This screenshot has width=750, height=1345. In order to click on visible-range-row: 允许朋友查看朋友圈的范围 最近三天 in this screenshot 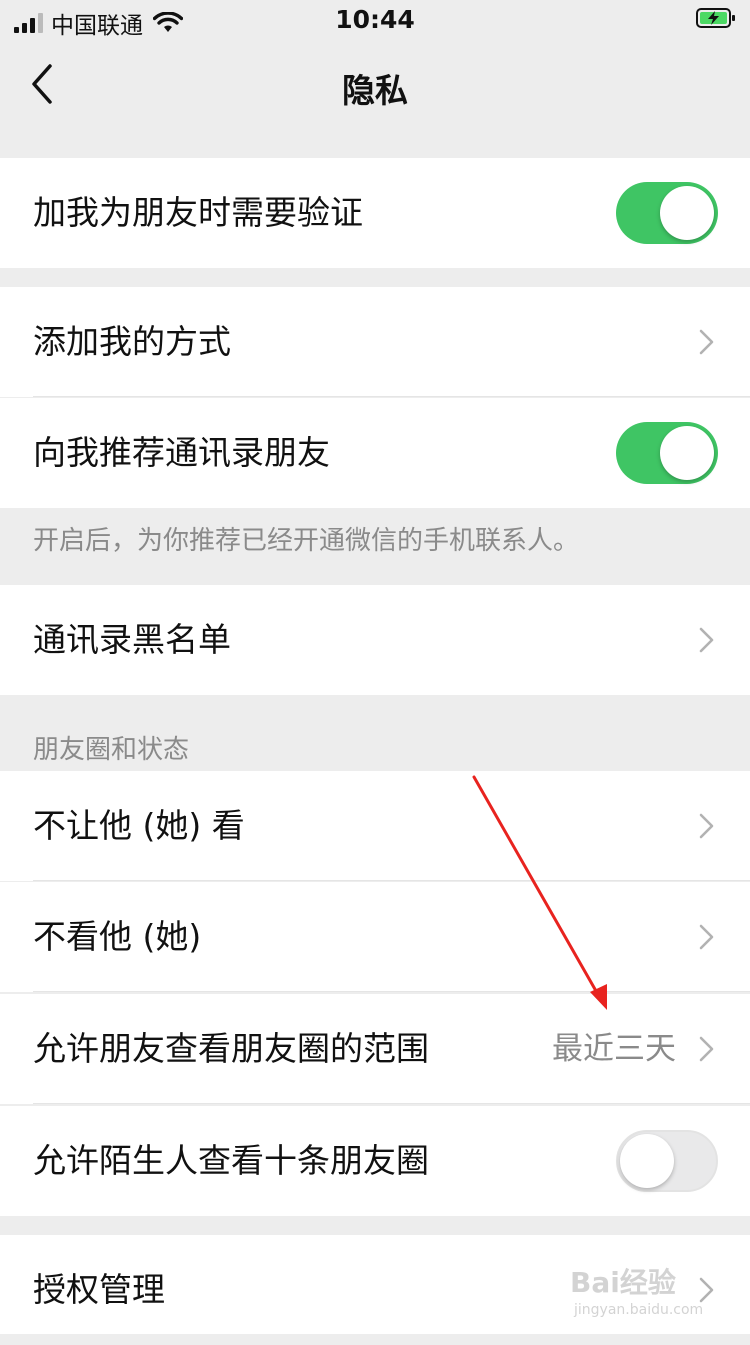, I will do `click(375, 1049)`.